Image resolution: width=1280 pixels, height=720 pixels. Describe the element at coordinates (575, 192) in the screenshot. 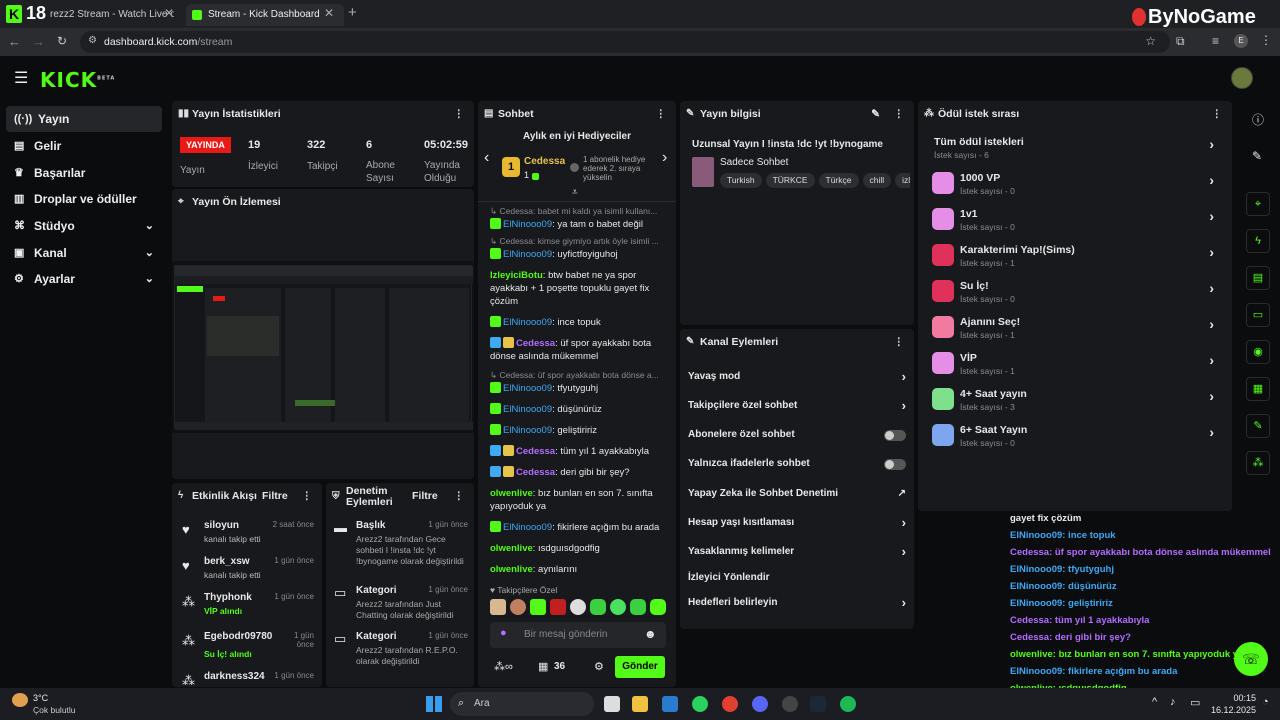

I see `collapse-icon: ⩡` at that location.